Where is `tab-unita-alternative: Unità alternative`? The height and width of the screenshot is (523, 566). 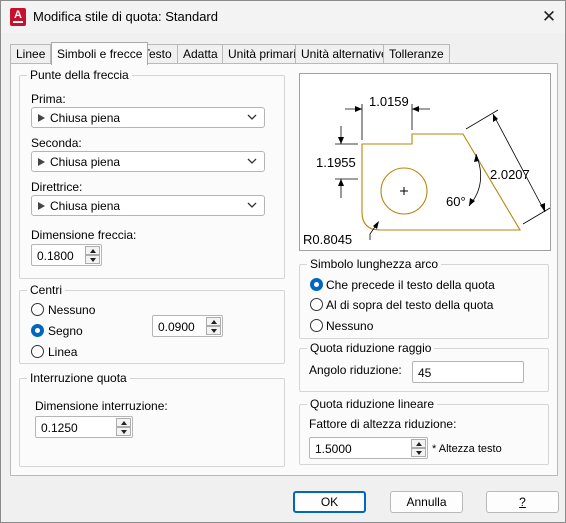 tab-unita-alternative: Unità alternative is located at coordinates (344, 54).